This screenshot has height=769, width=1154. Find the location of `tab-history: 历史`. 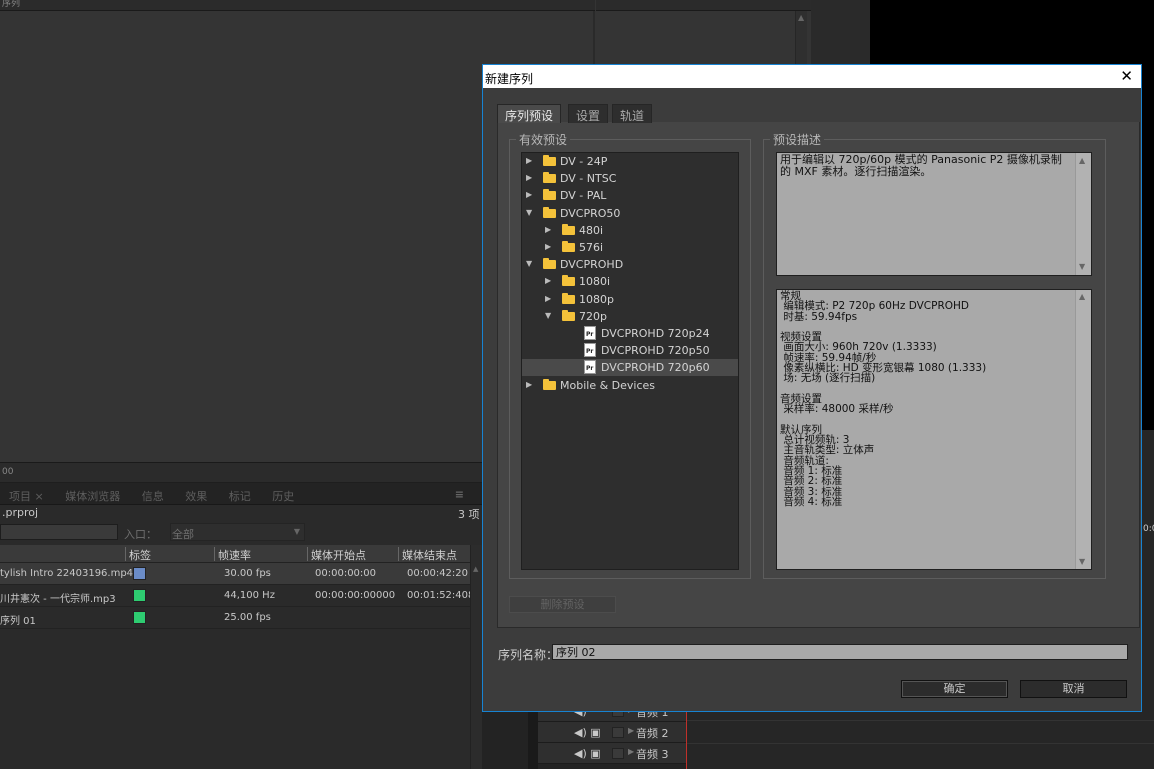

tab-history: 历史 is located at coordinates (283, 493).